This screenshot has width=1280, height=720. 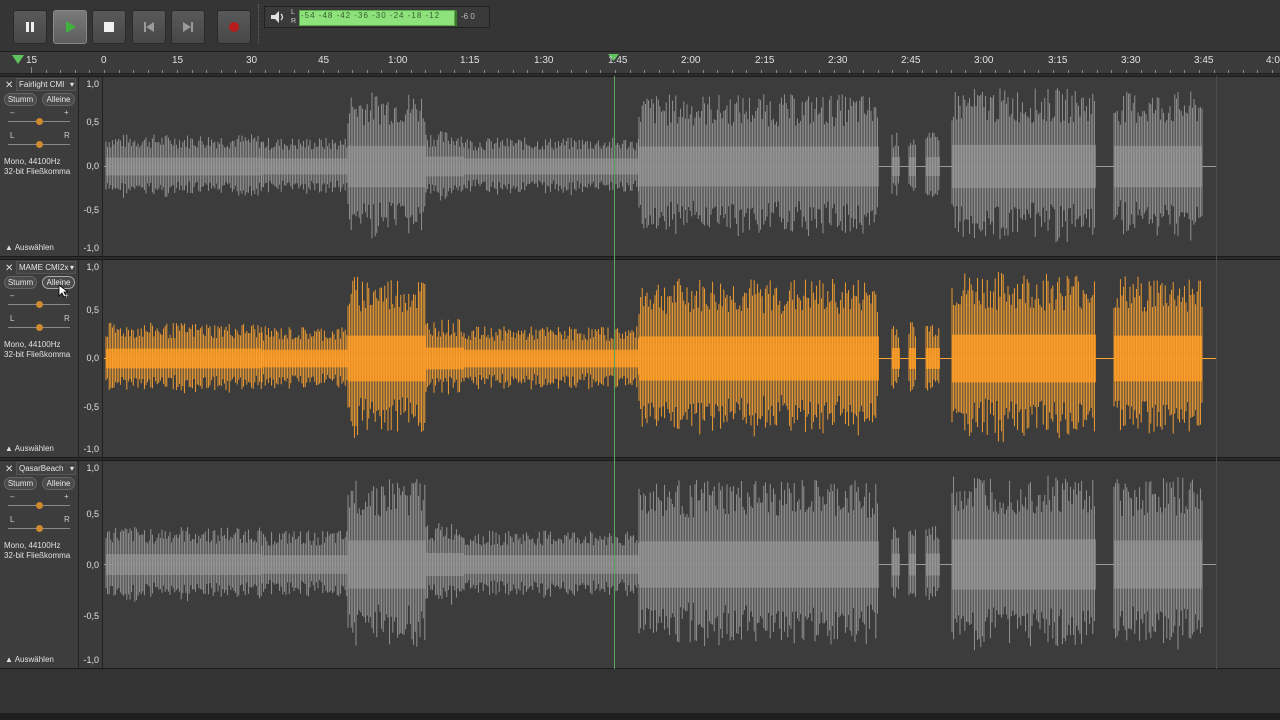 What do you see at coordinates (41, 468) in the screenshot?
I see `track-name: QasarBeach` at bounding box center [41, 468].